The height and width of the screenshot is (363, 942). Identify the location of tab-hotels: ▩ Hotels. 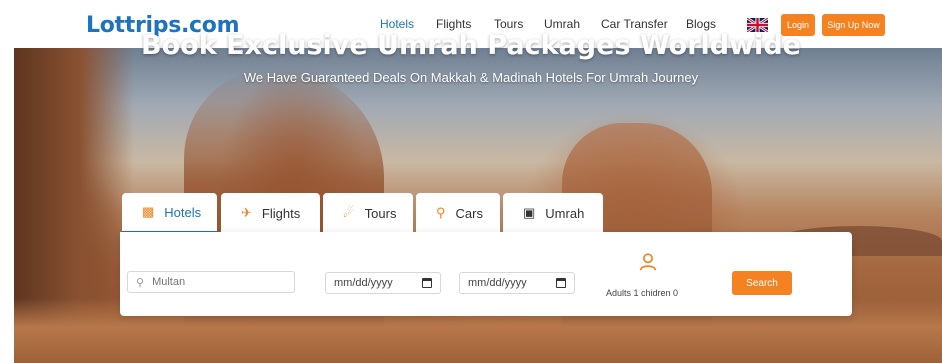
(169, 213).